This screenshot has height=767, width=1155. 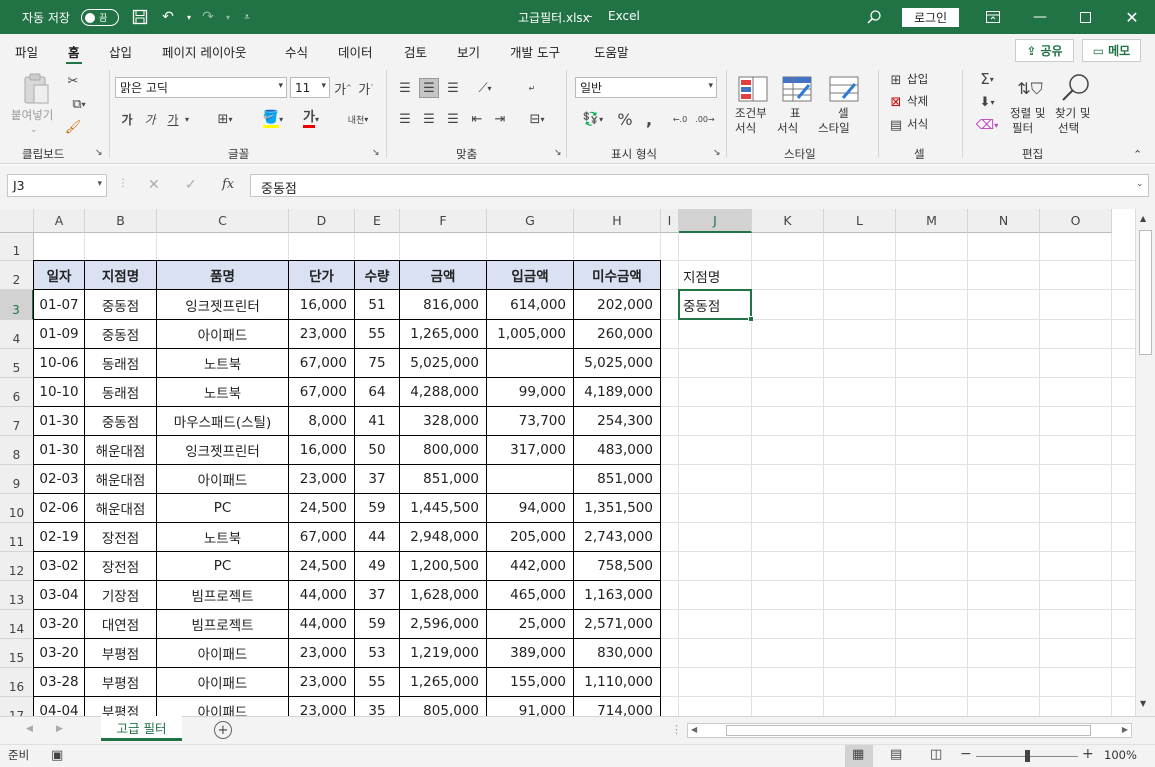 I want to click on insert-cells-label: 삽입, so click(x=917, y=79).